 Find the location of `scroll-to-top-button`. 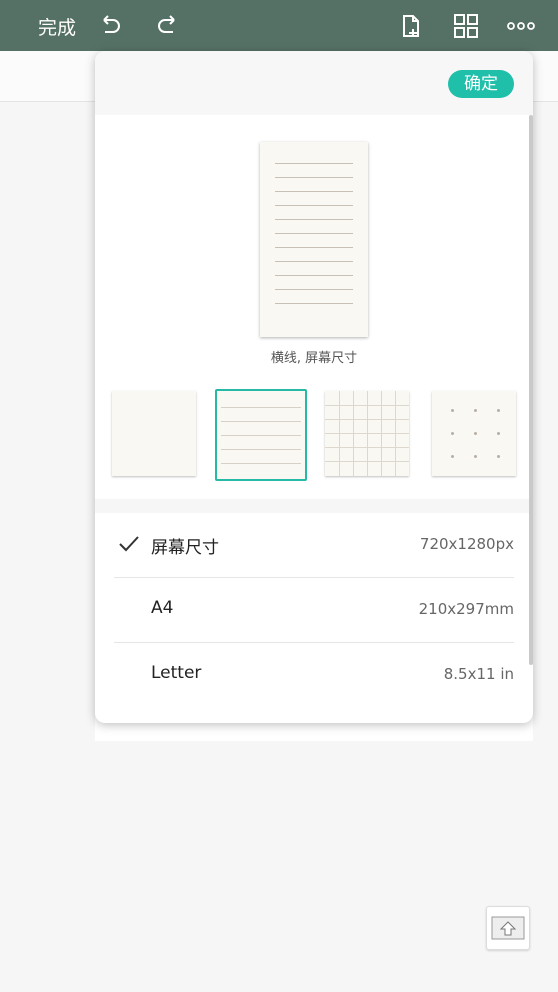

scroll-to-top-button is located at coordinates (508, 928).